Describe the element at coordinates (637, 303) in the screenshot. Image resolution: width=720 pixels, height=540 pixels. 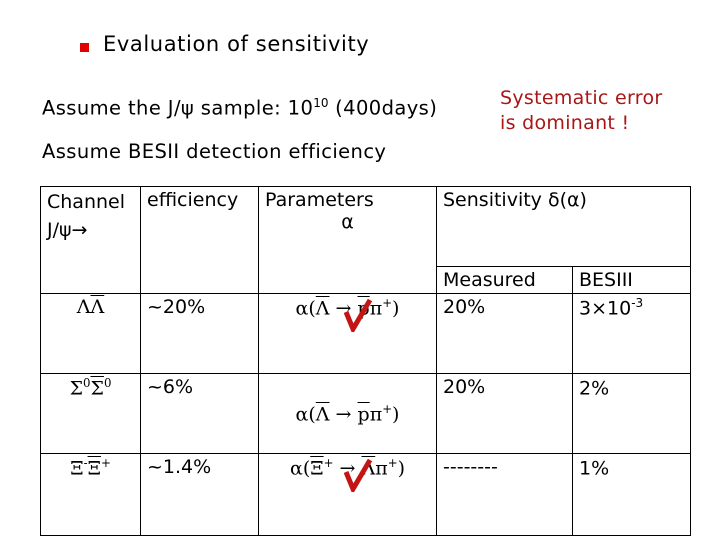
I see `cell-besiii-exponent: -3` at that location.